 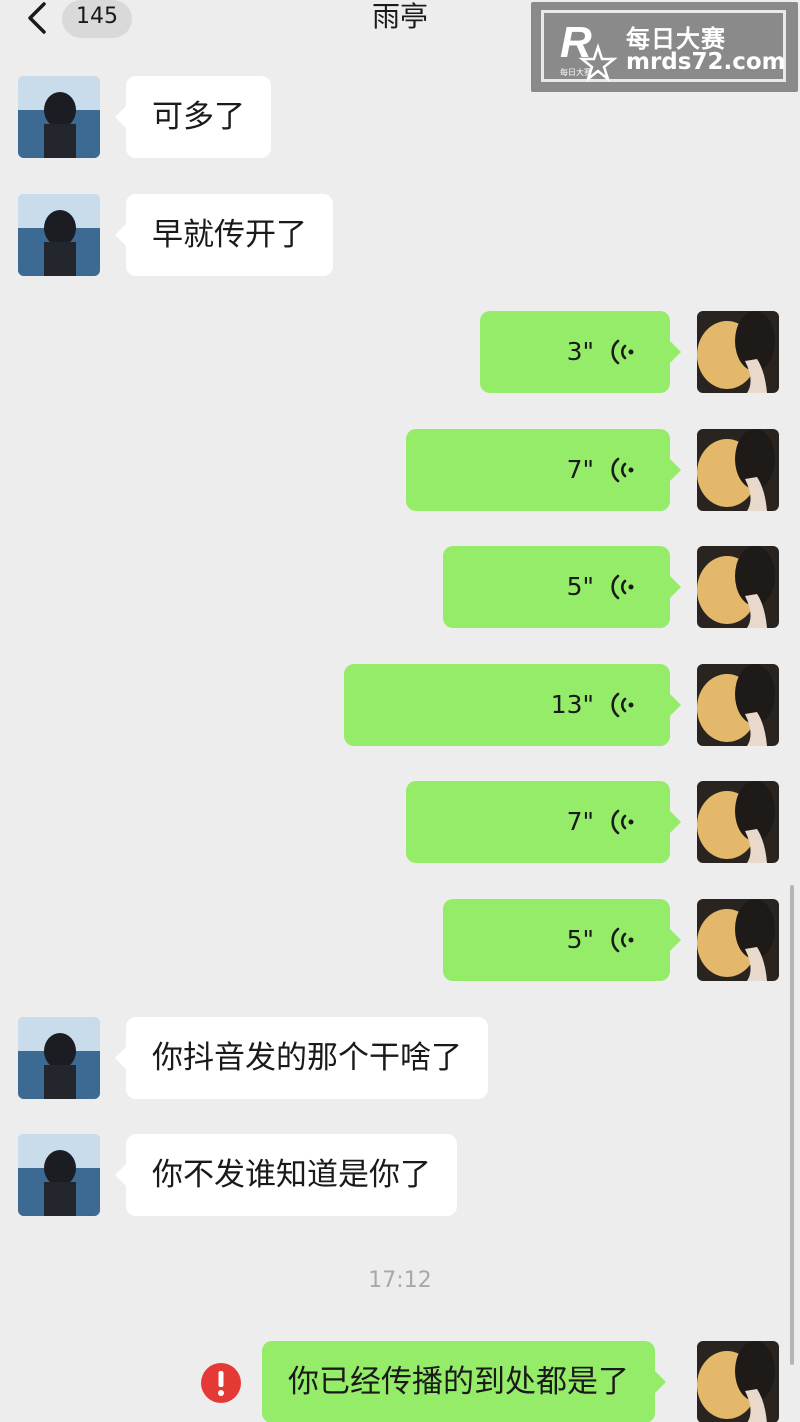 What do you see at coordinates (706, 62) in the screenshot?
I see `watermark-url: mrds72.com` at bounding box center [706, 62].